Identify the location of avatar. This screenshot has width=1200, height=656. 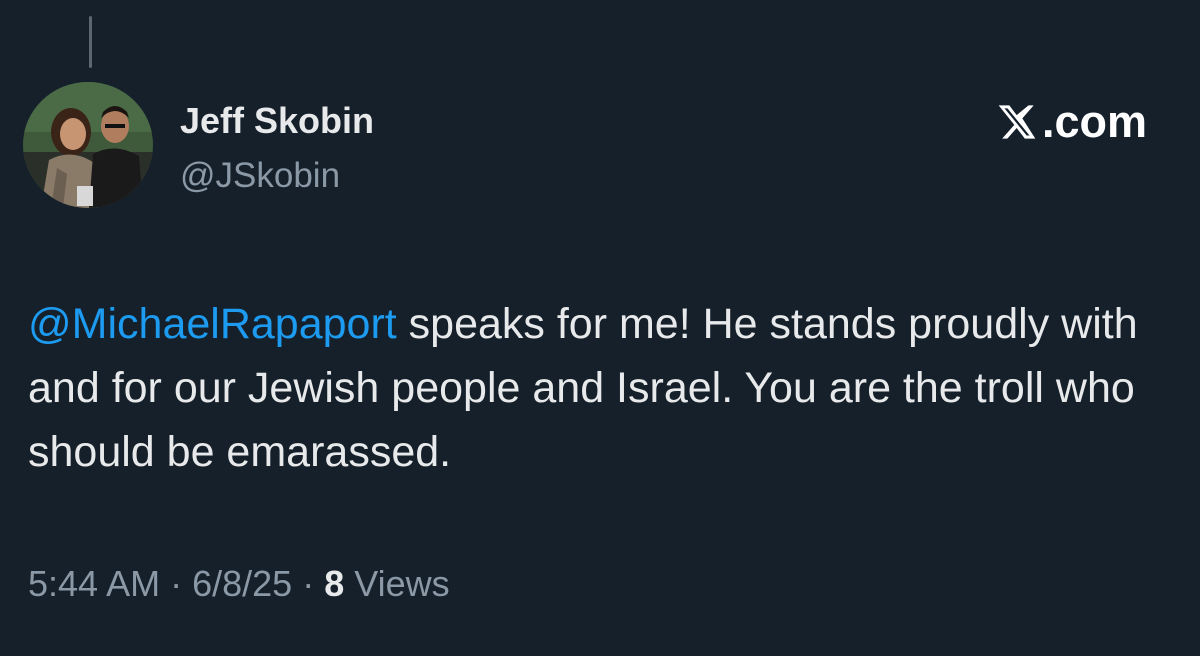
(88, 145).